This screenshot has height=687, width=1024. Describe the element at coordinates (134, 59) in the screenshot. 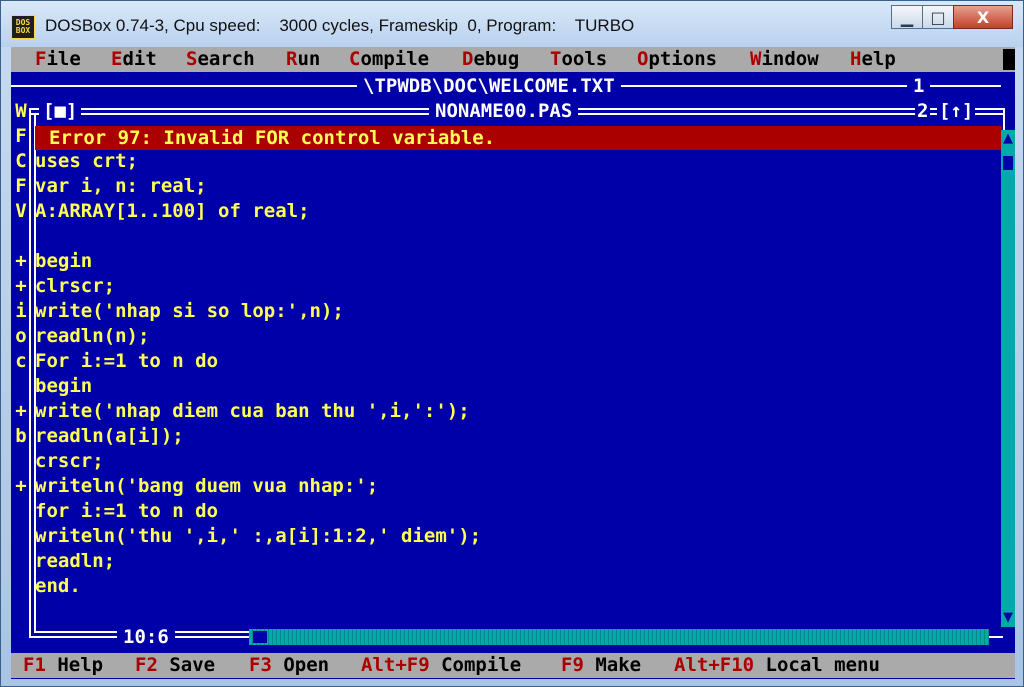

I see `menu-edit: Edit` at that location.